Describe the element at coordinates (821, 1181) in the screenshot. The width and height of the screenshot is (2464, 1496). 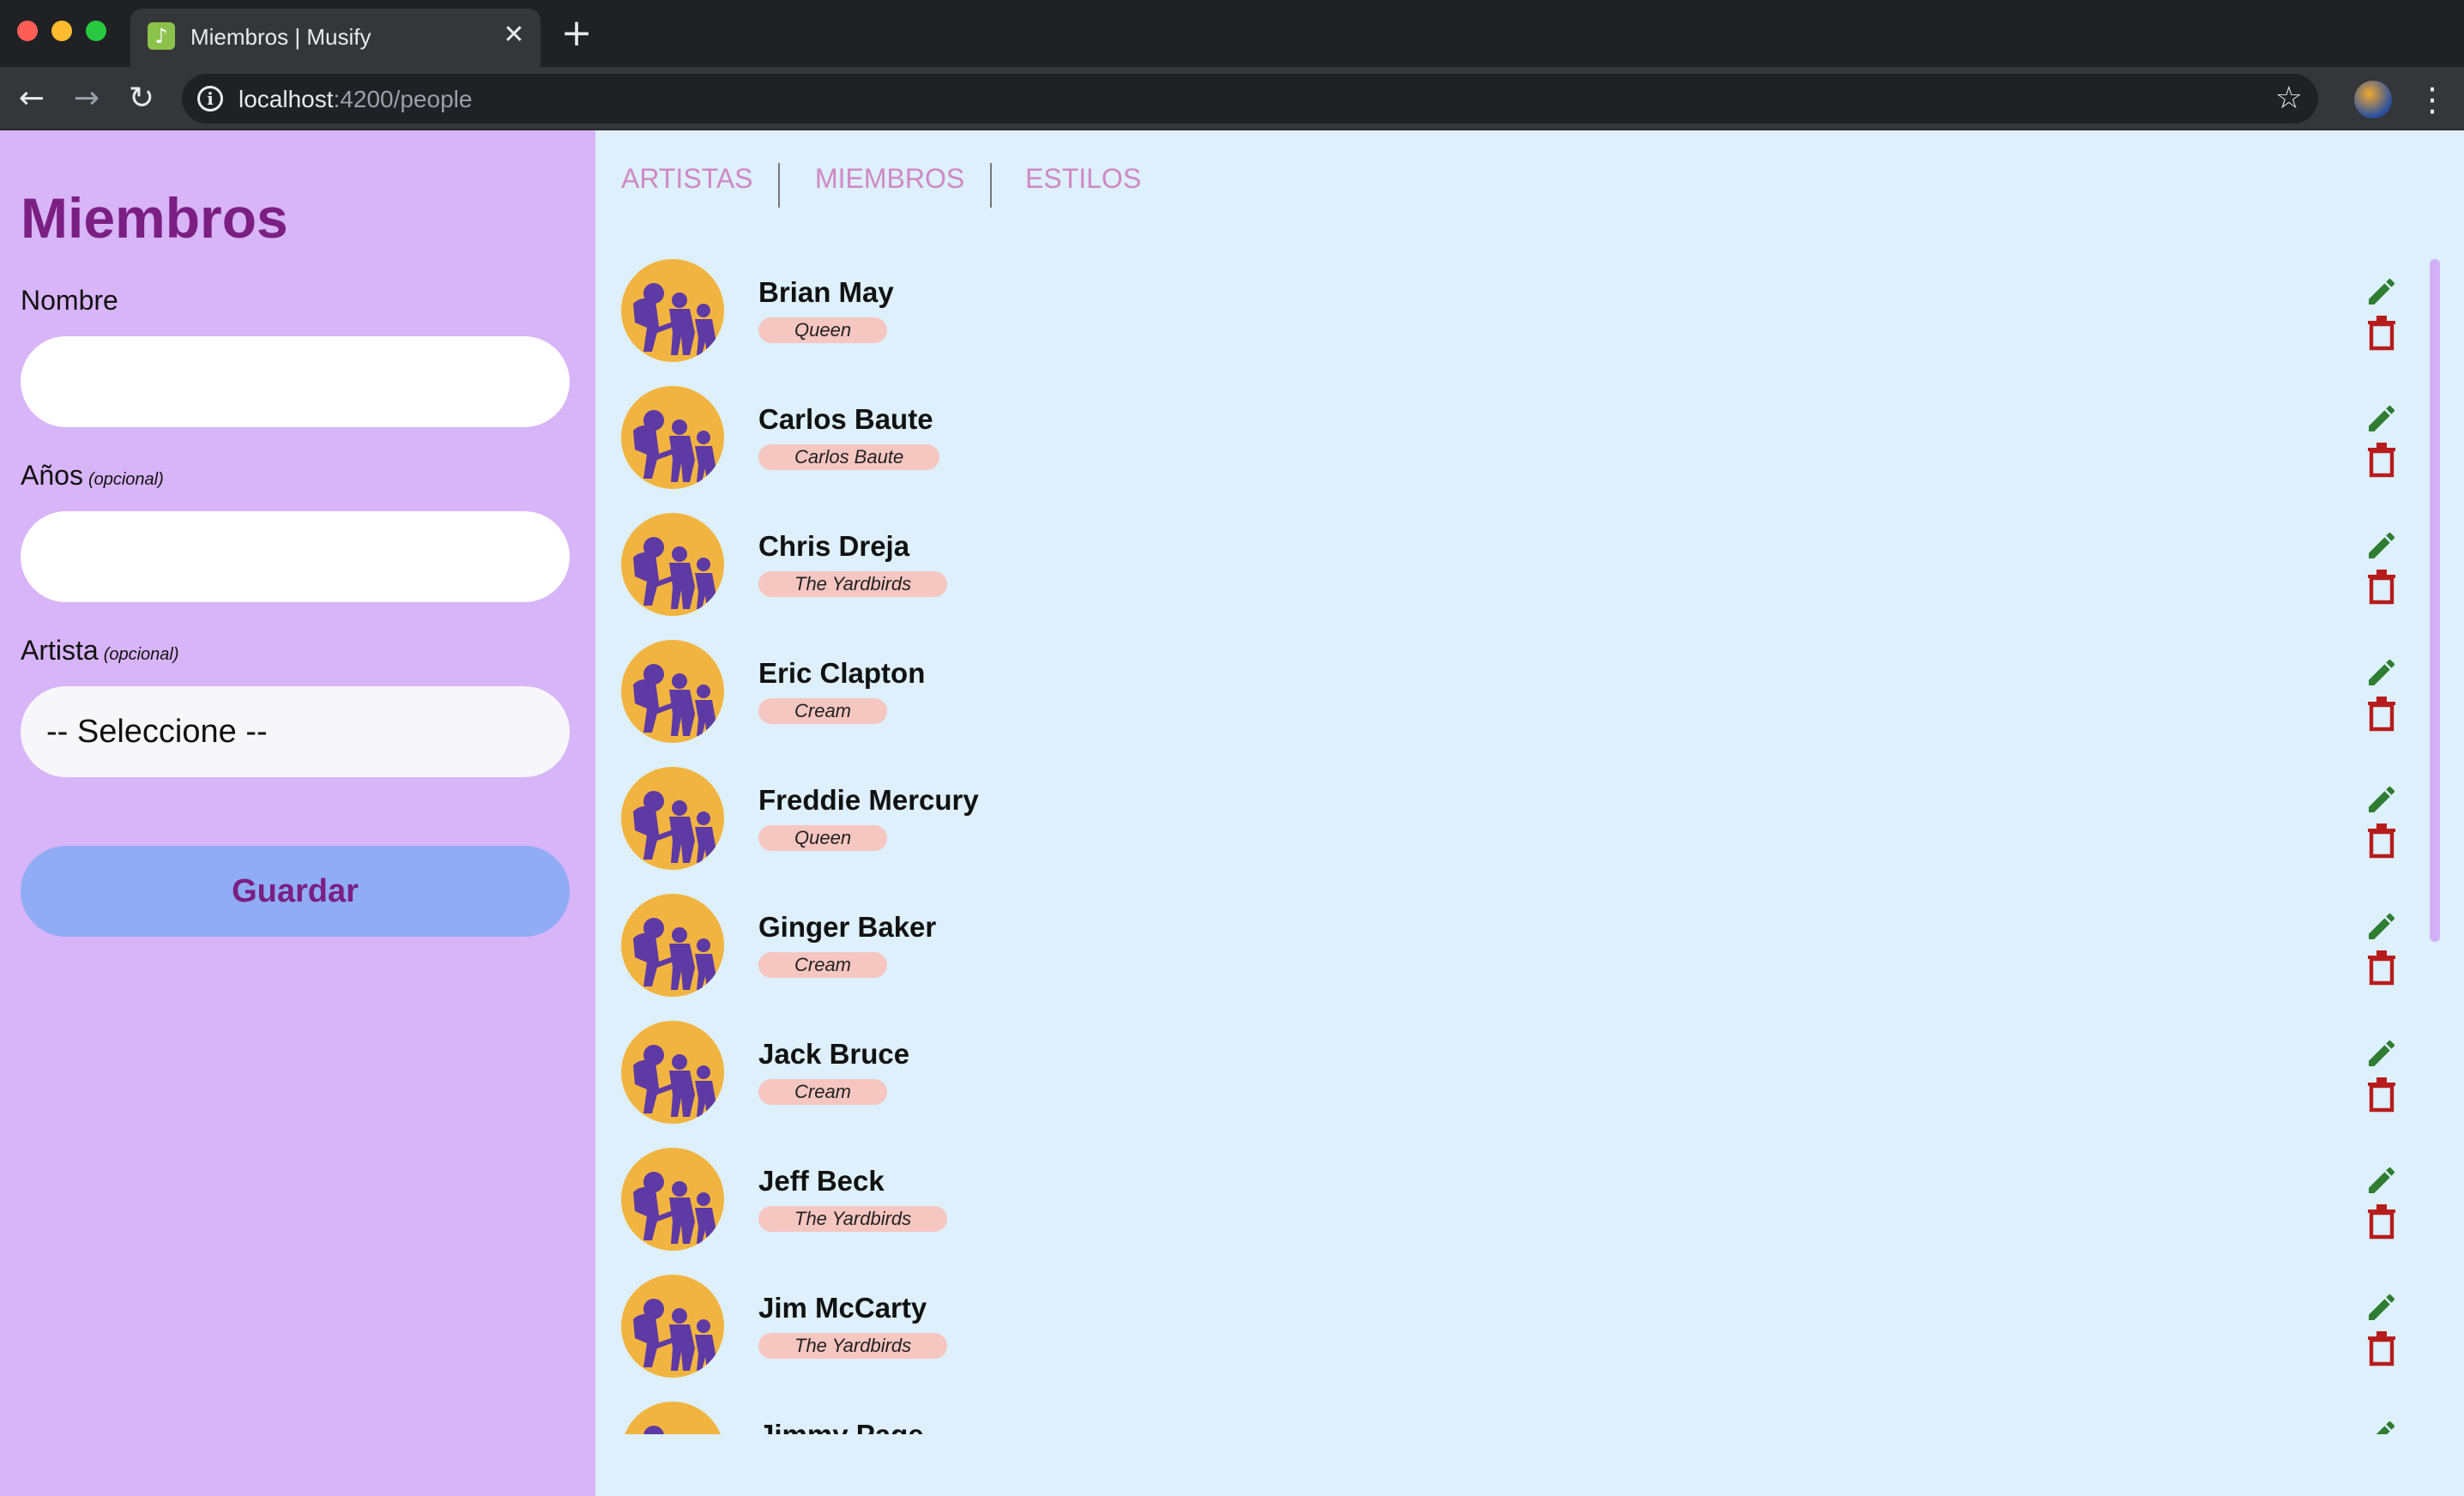
I see `member-name: Jeff Beck` at that location.